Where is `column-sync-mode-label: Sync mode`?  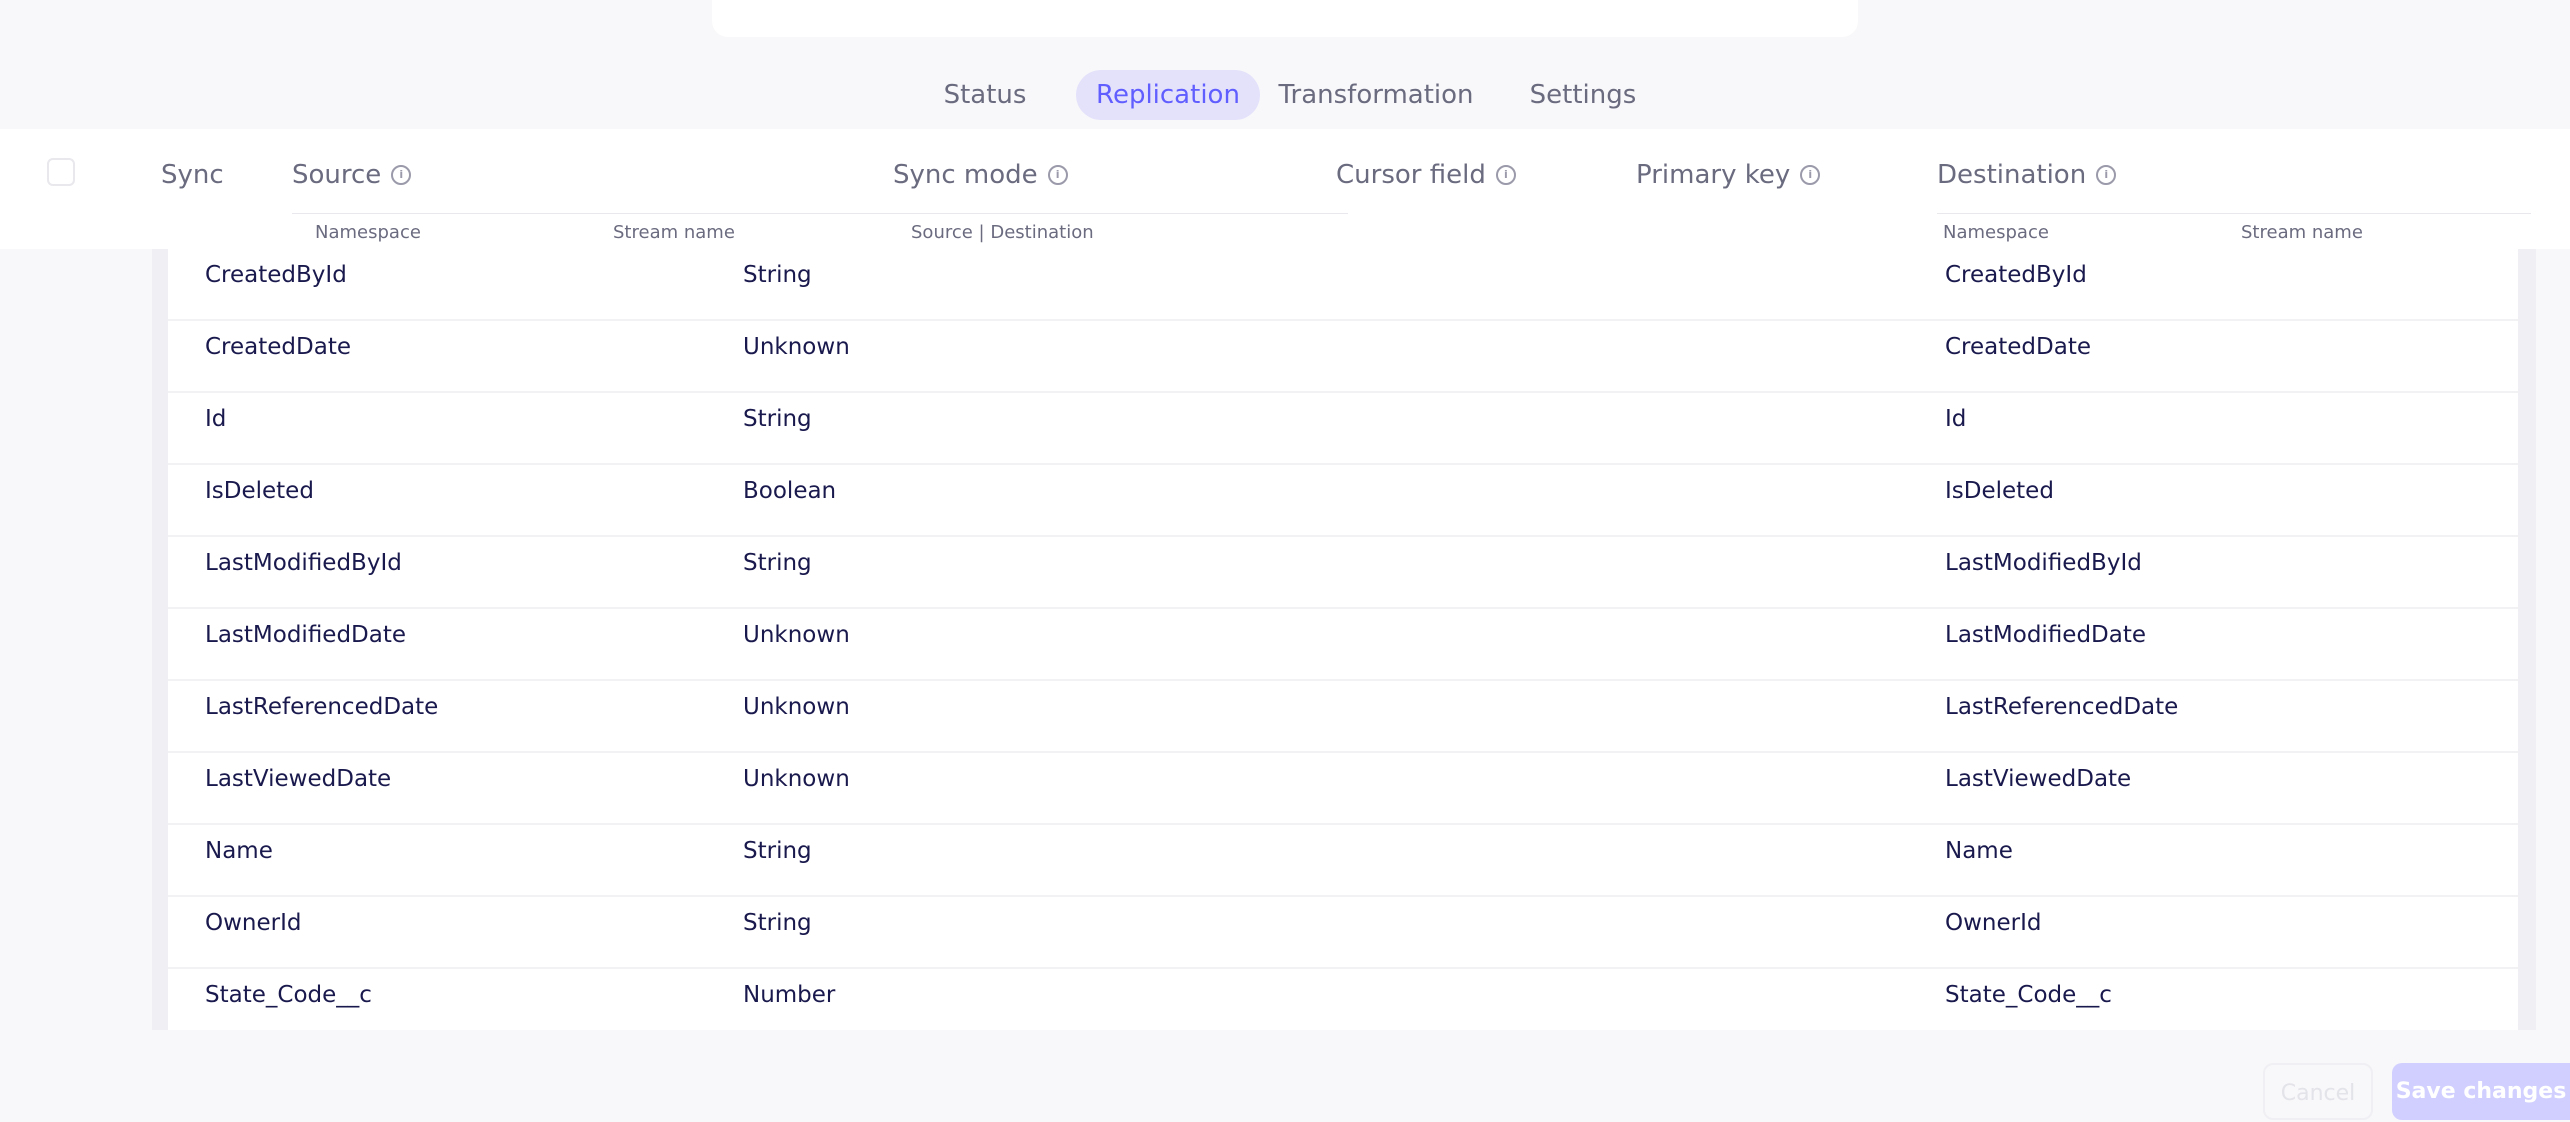
column-sync-mode-label: Sync mode is located at coordinates (965, 175).